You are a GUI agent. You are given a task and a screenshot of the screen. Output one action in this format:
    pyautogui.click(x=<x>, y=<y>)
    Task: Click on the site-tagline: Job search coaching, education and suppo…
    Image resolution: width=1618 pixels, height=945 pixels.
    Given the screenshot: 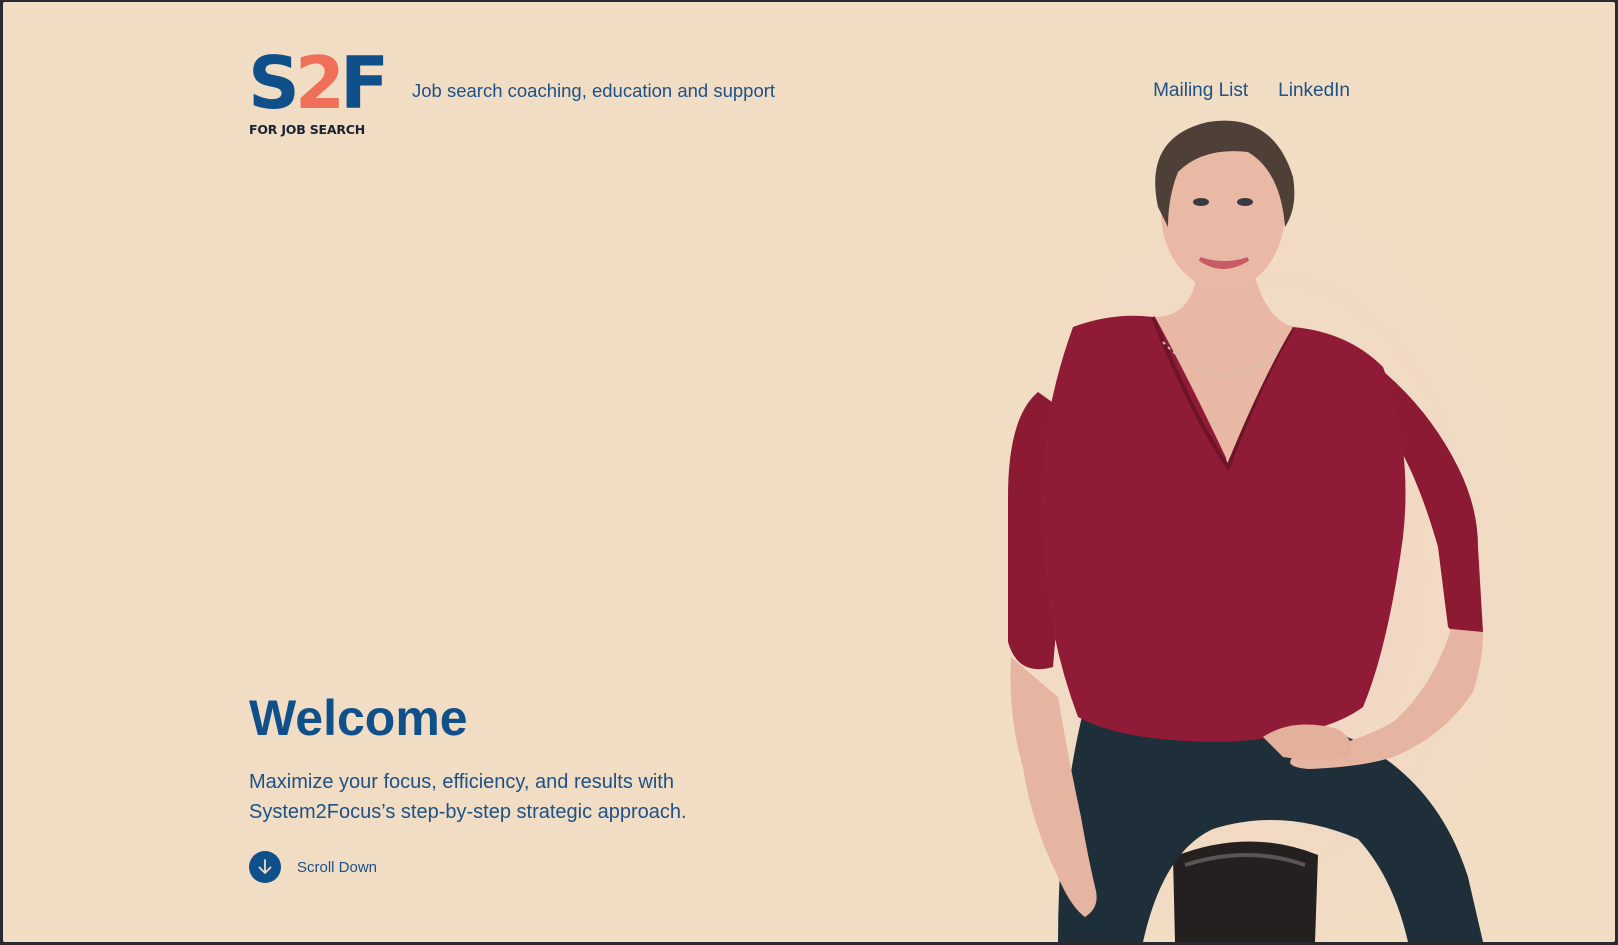 What is the action you would take?
    pyautogui.click(x=594, y=90)
    